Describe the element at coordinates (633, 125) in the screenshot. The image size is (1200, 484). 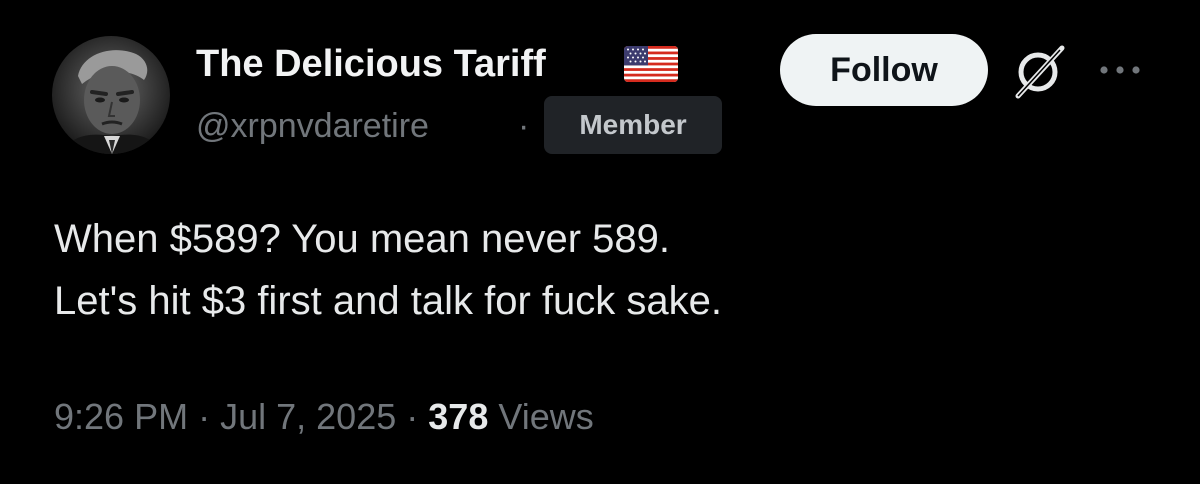
I see `member-badge: Member` at that location.